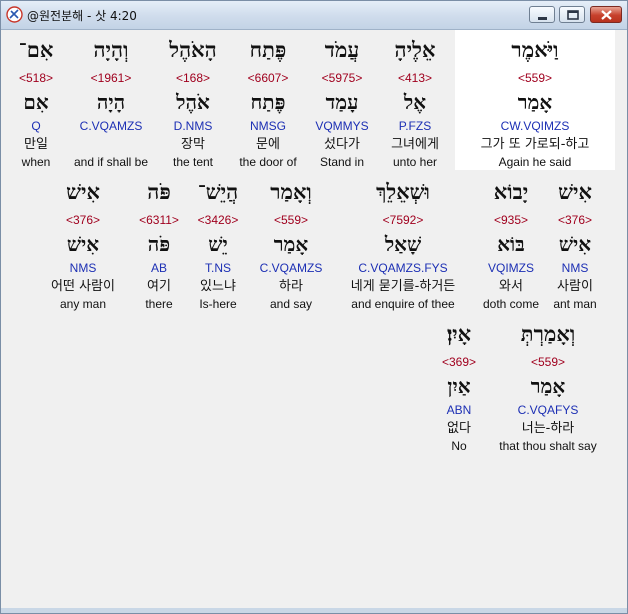 The height and width of the screenshot is (614, 628). What do you see at coordinates (193, 144) in the screenshot?
I see `korean-gloss: 장막` at bounding box center [193, 144].